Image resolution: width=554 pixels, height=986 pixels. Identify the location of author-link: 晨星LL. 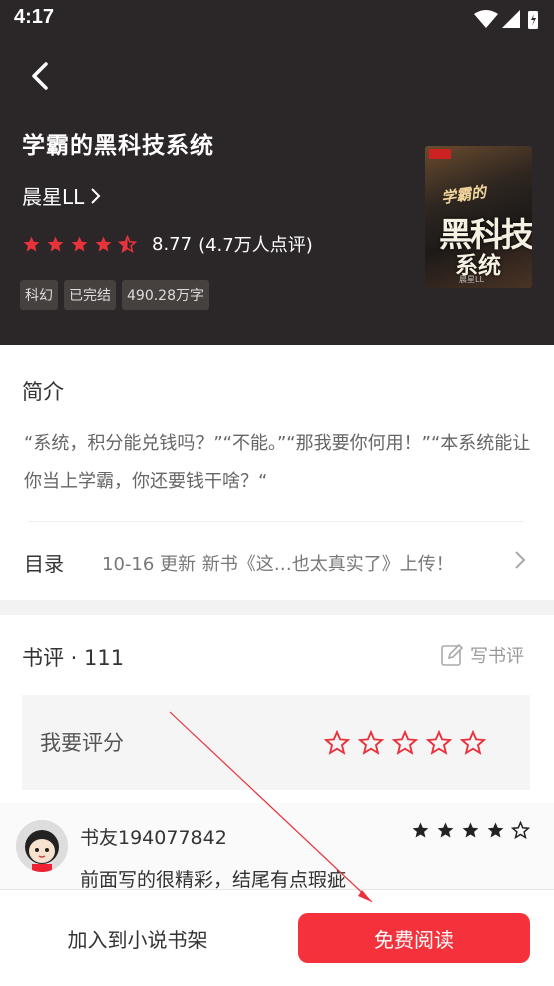
(62, 195).